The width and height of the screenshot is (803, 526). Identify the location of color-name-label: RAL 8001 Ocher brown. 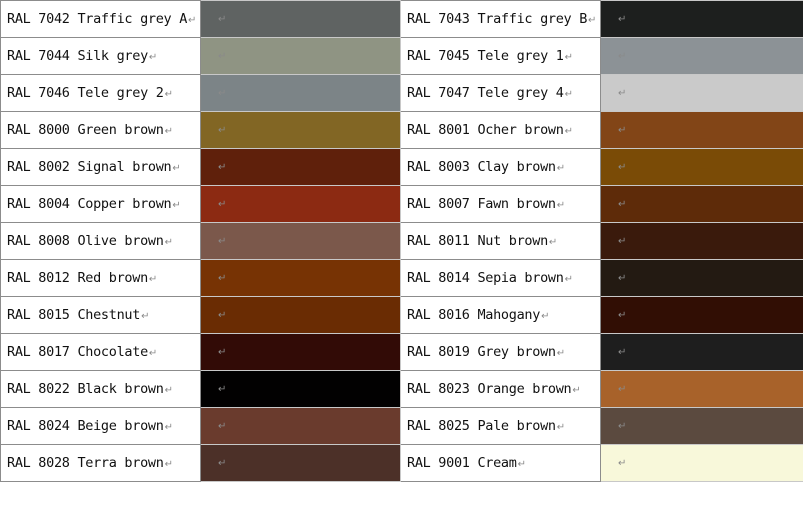
(485, 130).